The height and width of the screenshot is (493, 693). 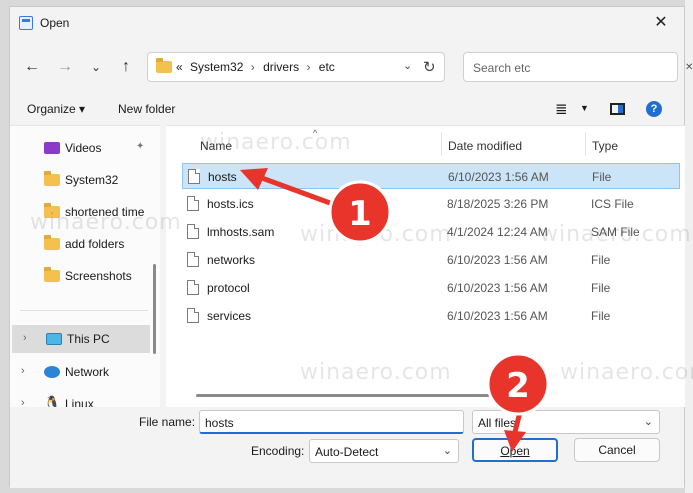 I want to click on file-name: networks, so click(x=231, y=260).